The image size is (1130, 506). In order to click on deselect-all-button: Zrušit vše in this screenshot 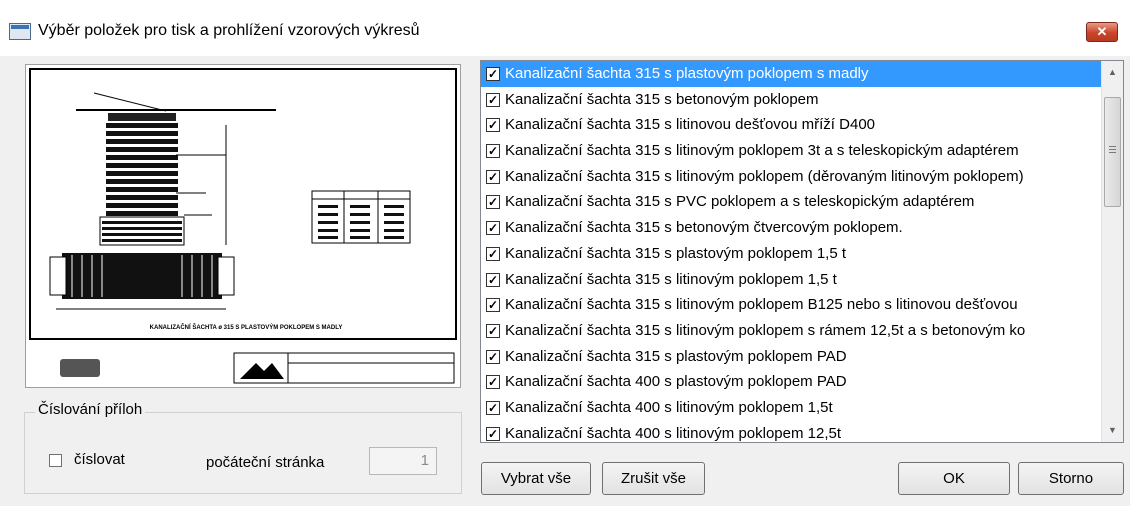, I will do `click(653, 478)`.